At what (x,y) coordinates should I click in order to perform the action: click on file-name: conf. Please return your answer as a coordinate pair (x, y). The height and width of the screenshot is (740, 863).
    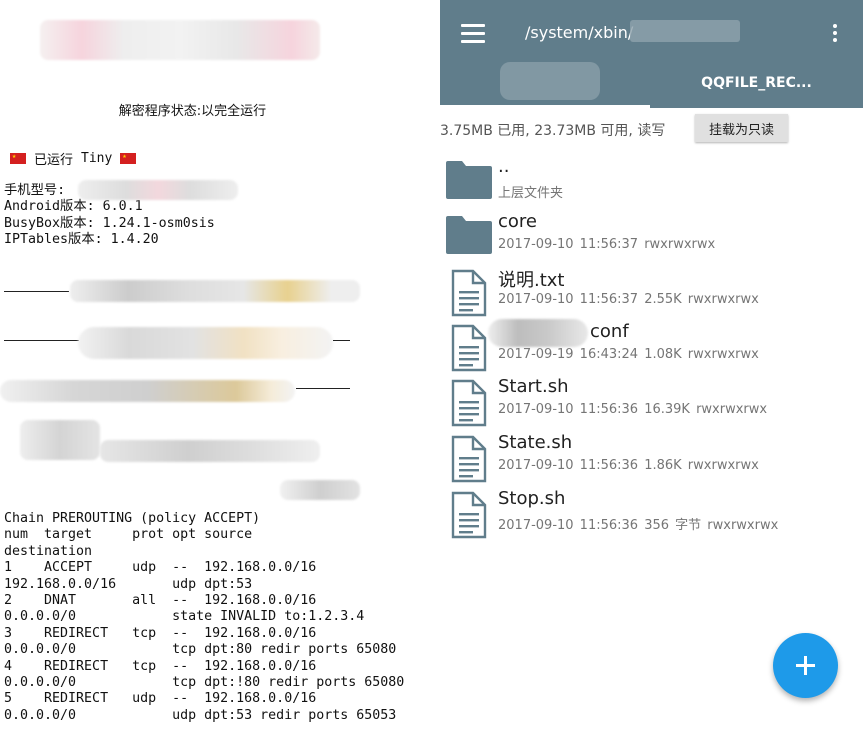
    Looking at the image, I should click on (609, 331).